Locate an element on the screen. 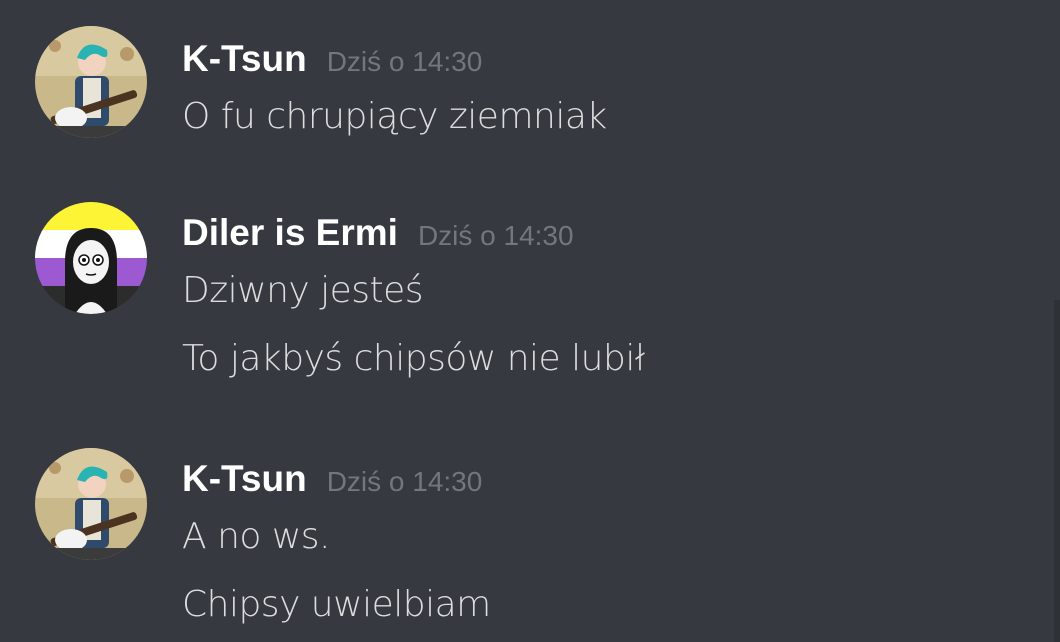 The height and width of the screenshot is (642, 1060). username: Diler is Ermi is located at coordinates (290, 232).